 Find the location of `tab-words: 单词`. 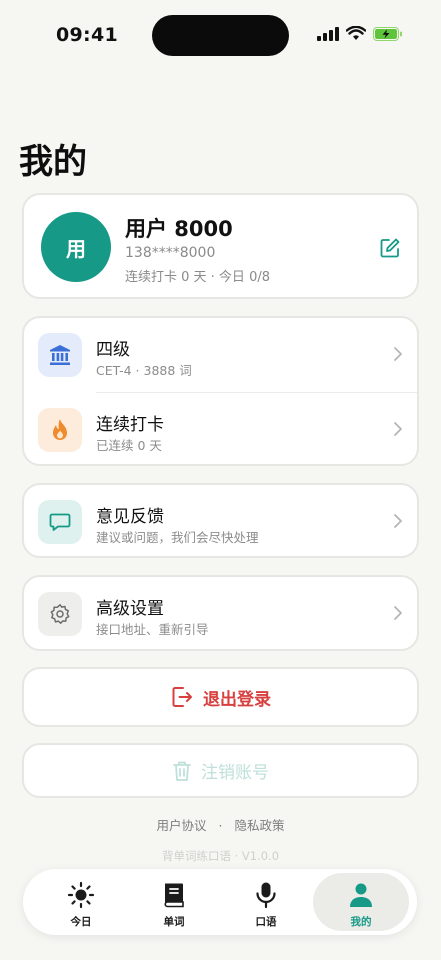

tab-words: 单词 is located at coordinates (174, 902).